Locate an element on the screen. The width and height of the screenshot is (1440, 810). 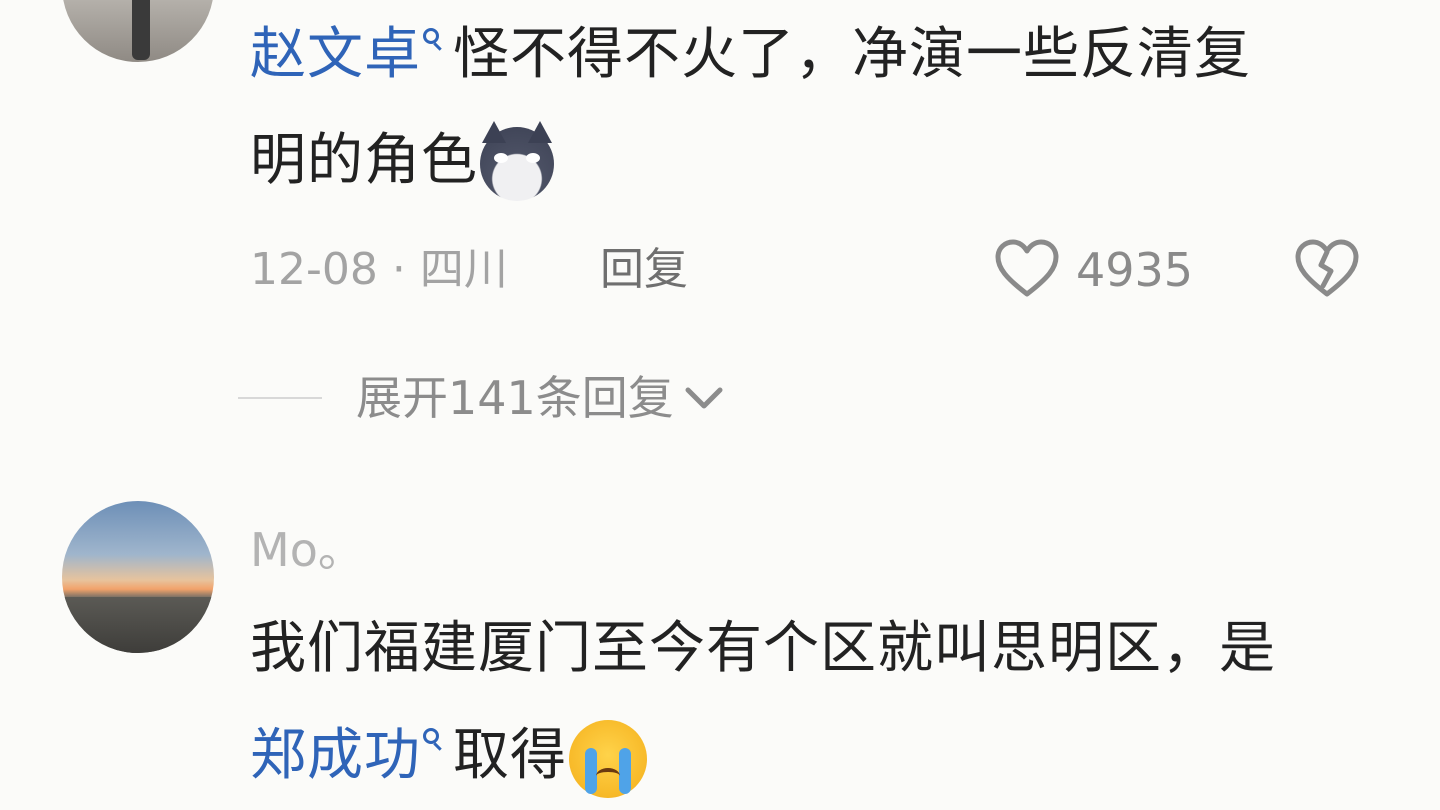
comment-author-link: 赵文卓 is located at coordinates (335, 54).